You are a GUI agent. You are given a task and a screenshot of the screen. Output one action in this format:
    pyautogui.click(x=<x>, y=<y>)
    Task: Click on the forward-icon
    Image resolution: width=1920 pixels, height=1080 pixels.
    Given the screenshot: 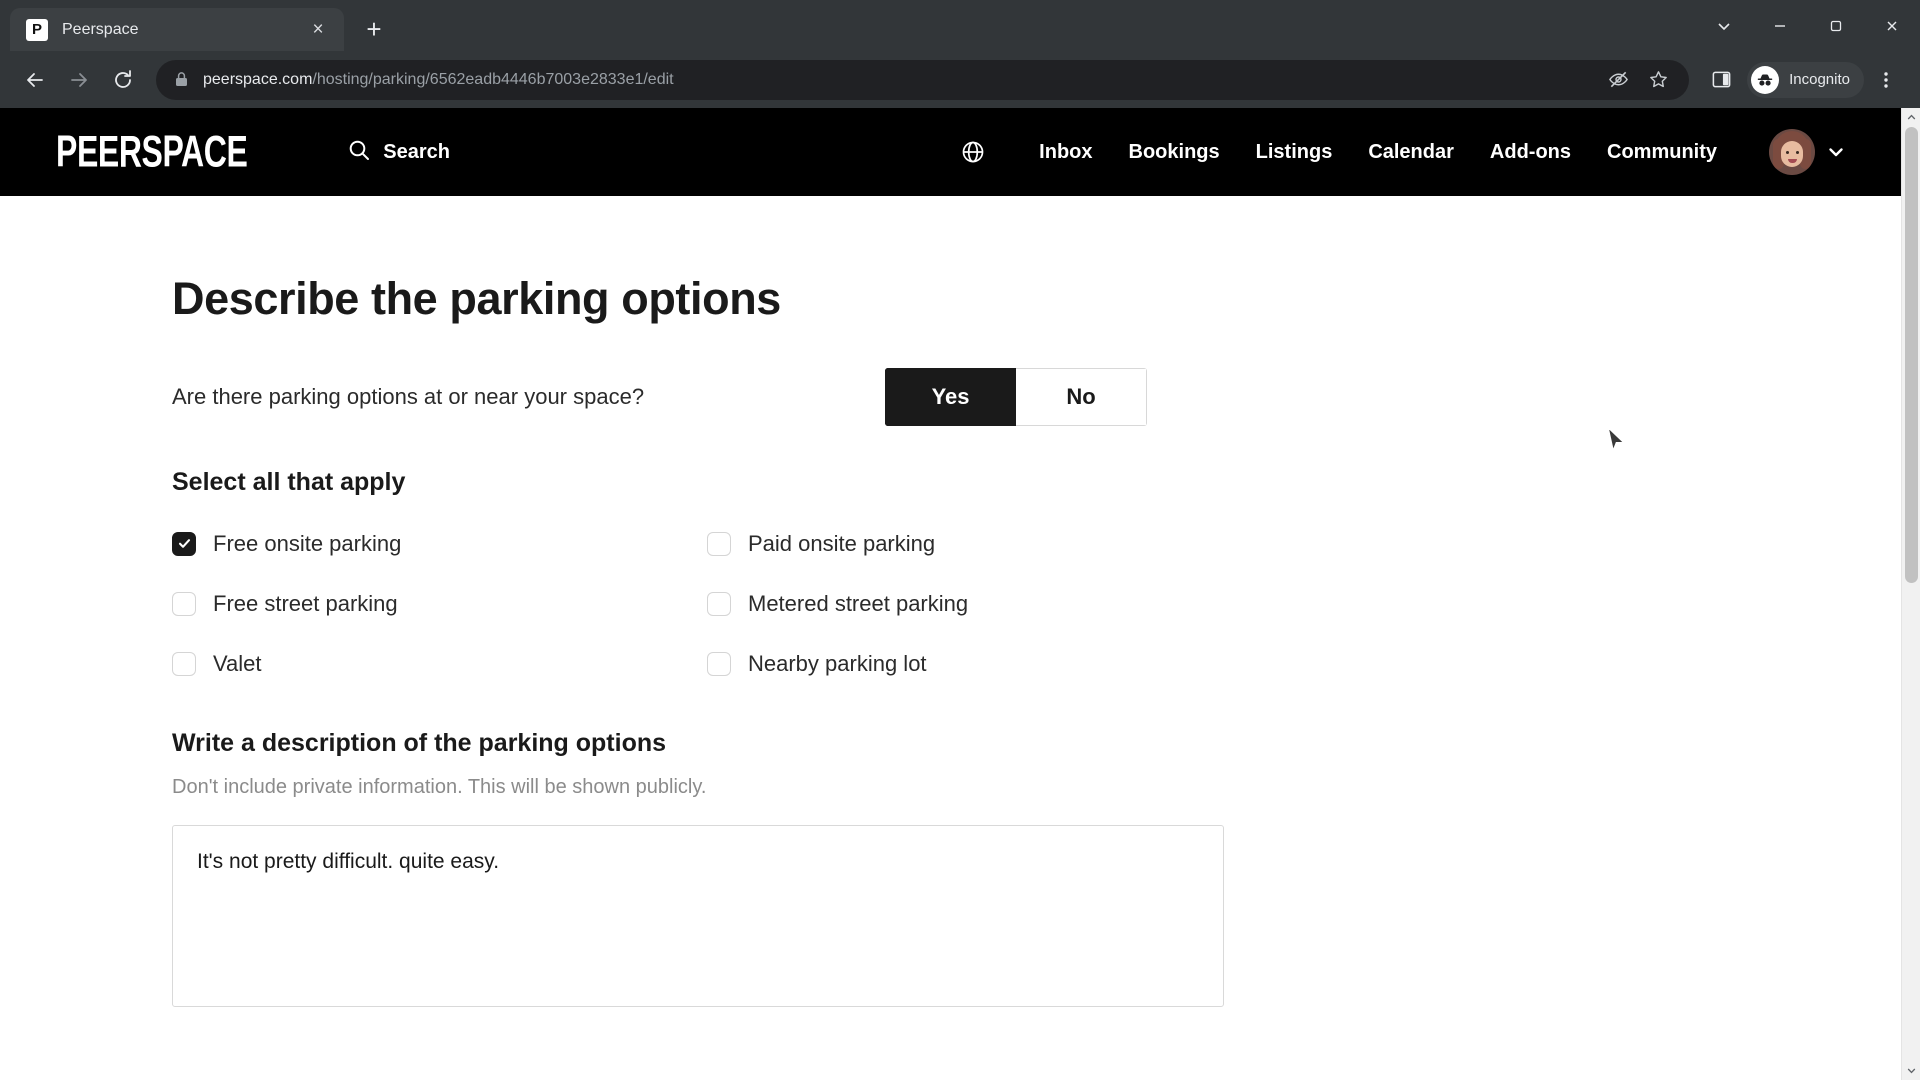 What is the action you would take?
    pyautogui.click(x=79, y=80)
    